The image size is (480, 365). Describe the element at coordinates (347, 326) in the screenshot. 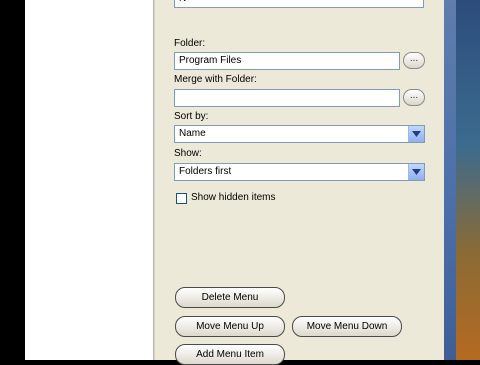

I see `move-menu-down-button: Move Menu Down` at that location.